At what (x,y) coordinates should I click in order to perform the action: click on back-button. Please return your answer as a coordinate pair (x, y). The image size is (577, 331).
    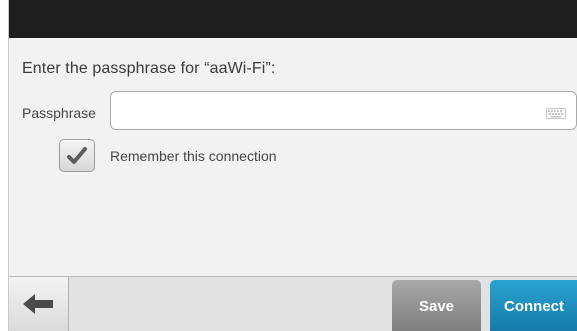
    Looking at the image, I should click on (39, 304).